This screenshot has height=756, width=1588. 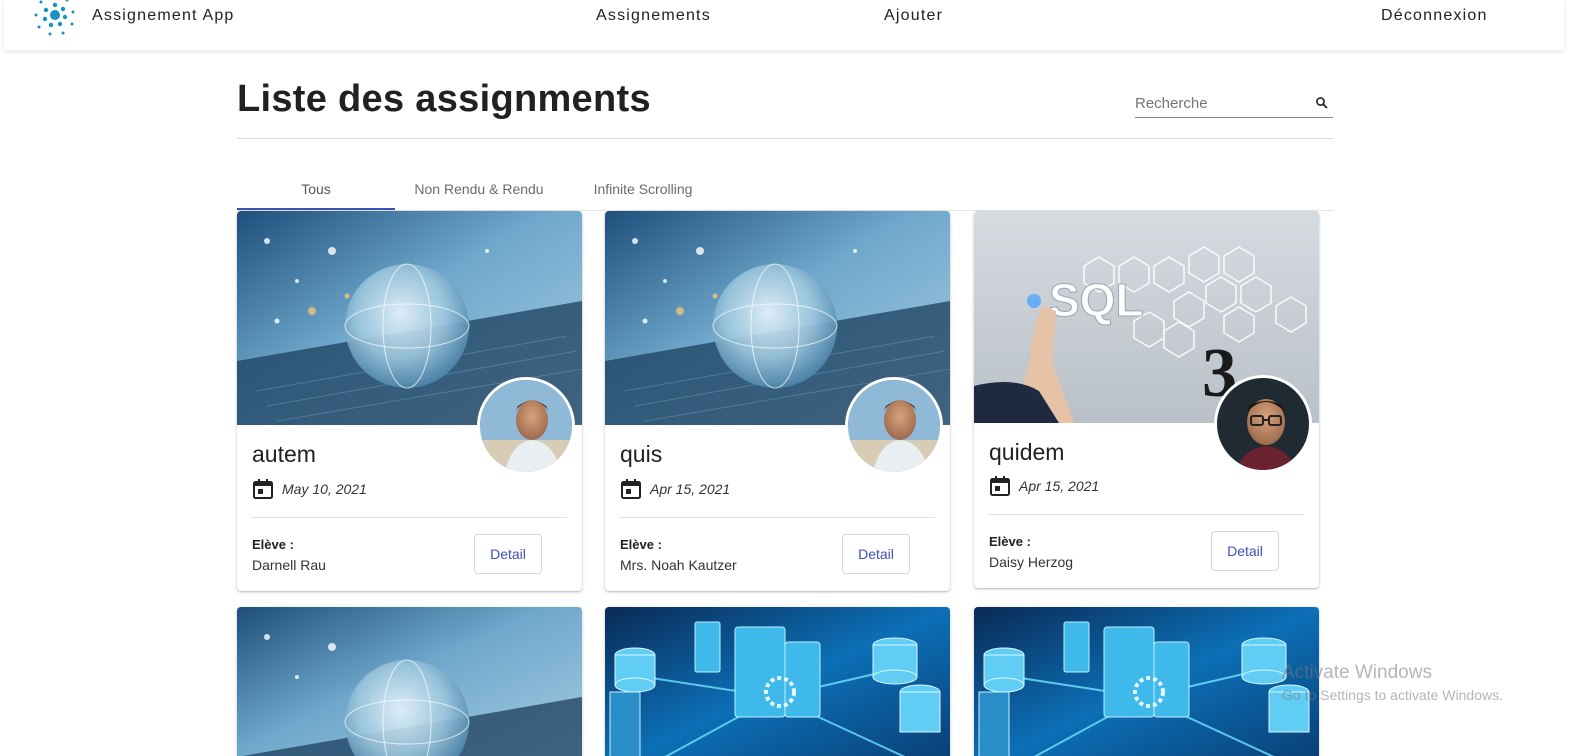 What do you see at coordinates (653, 16) in the screenshot?
I see `nav-assignements-link: Assignements` at bounding box center [653, 16].